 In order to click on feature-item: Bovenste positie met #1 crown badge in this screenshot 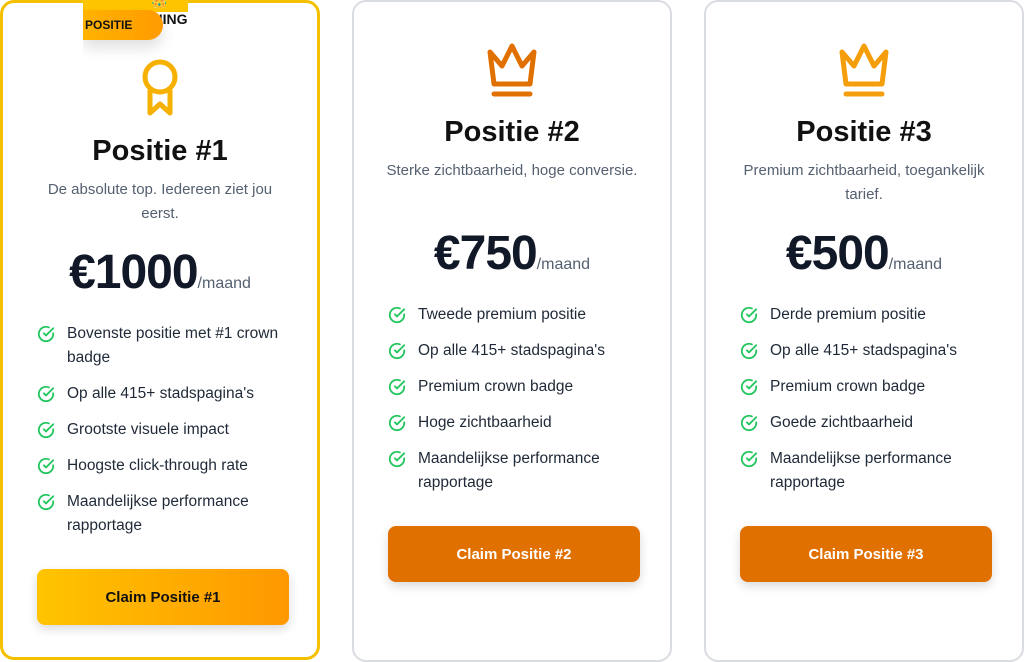, I will do `click(167, 346)`.